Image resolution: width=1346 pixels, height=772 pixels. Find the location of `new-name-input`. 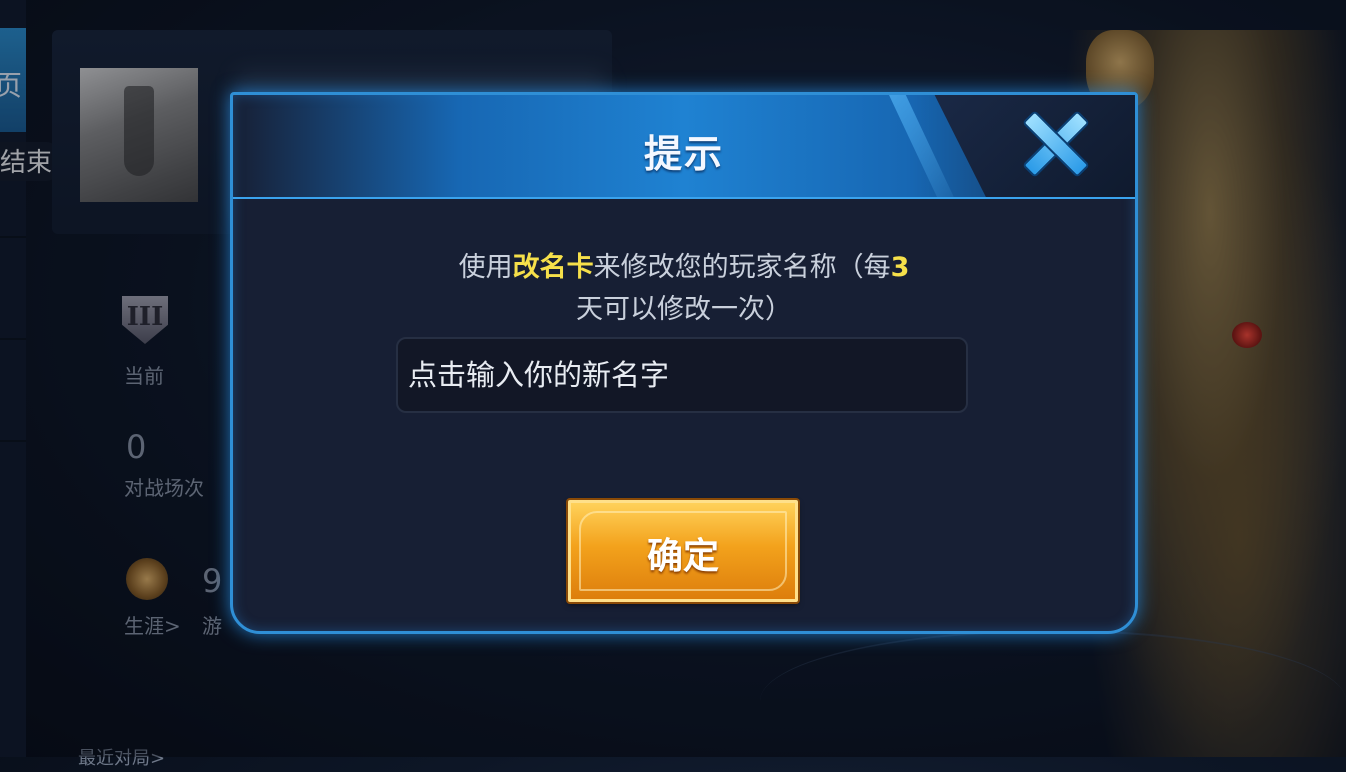

new-name-input is located at coordinates (682, 375).